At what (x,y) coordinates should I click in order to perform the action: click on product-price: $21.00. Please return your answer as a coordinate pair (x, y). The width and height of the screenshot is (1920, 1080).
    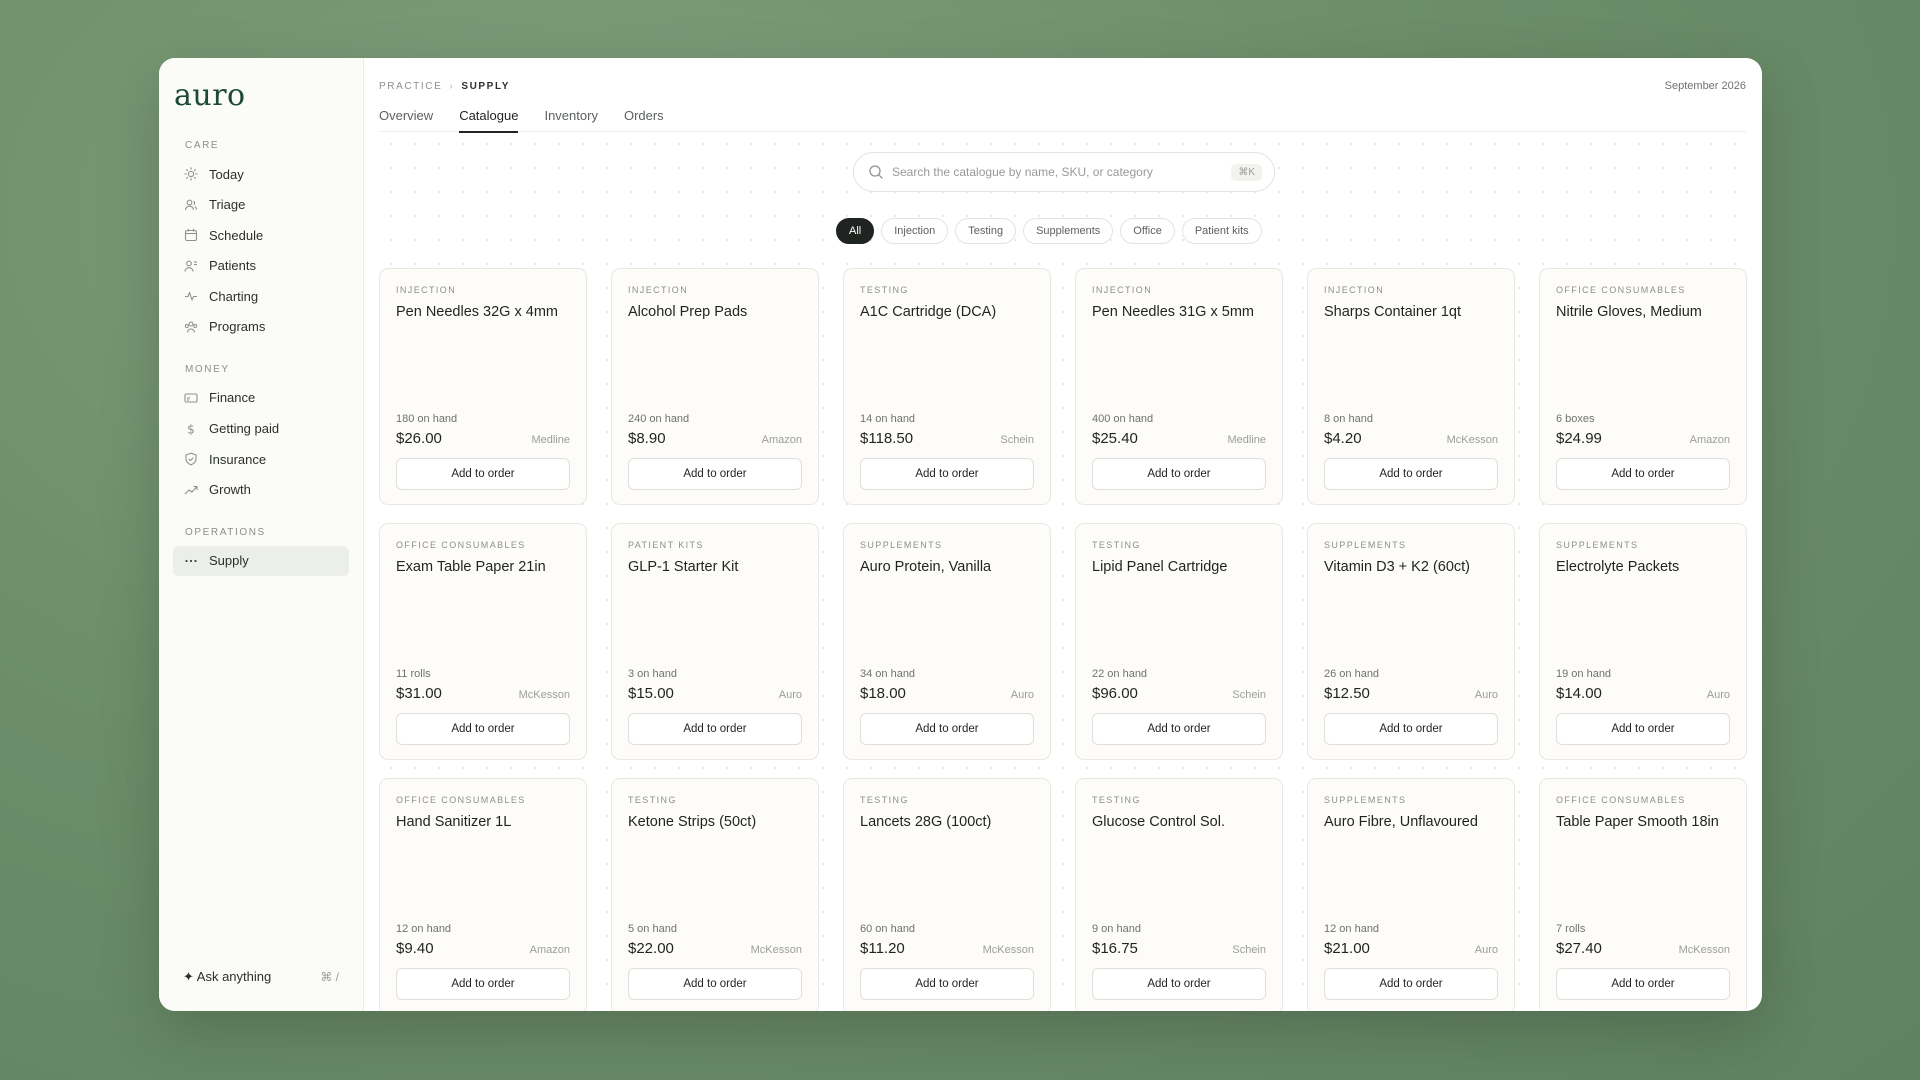
    Looking at the image, I should click on (1347, 948).